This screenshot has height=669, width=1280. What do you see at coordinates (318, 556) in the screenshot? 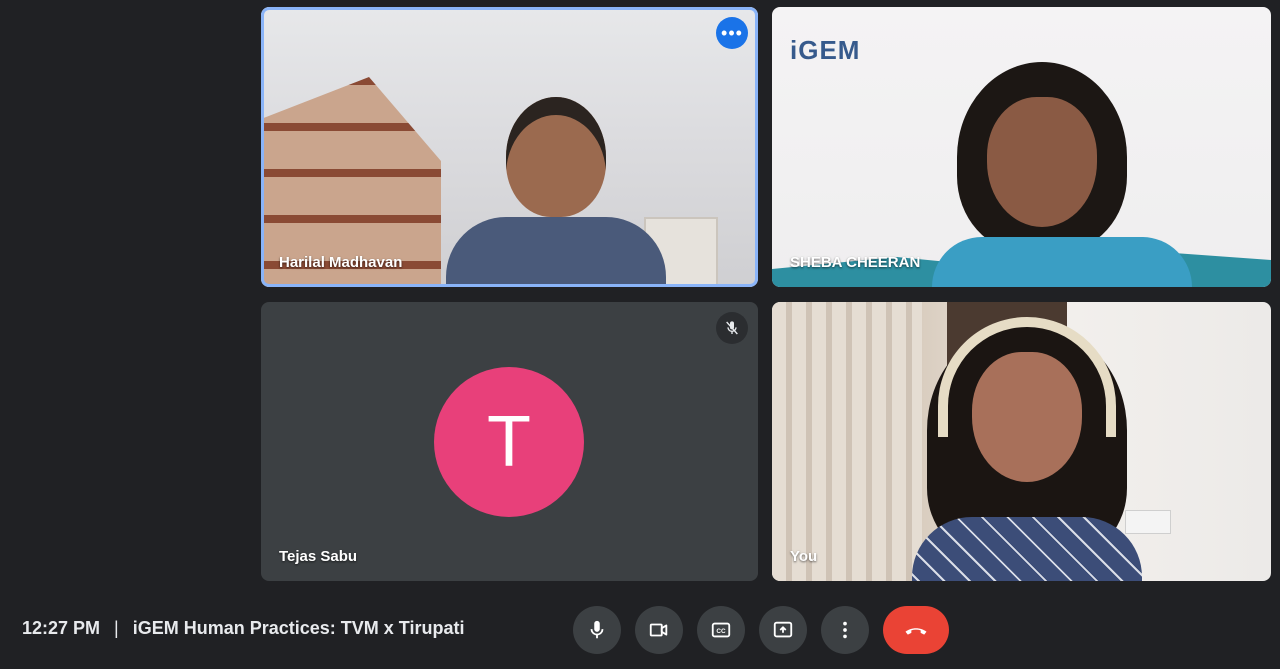
I see `participant-name: Tejas Sabu` at bounding box center [318, 556].